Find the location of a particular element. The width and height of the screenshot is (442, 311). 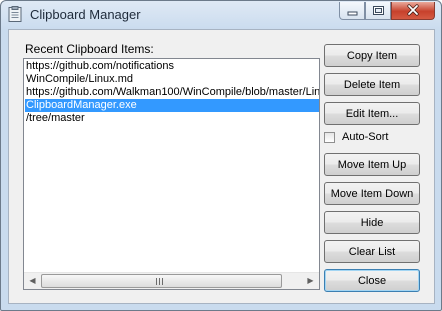

scroll-right-button: ▶ is located at coordinates (310, 281).